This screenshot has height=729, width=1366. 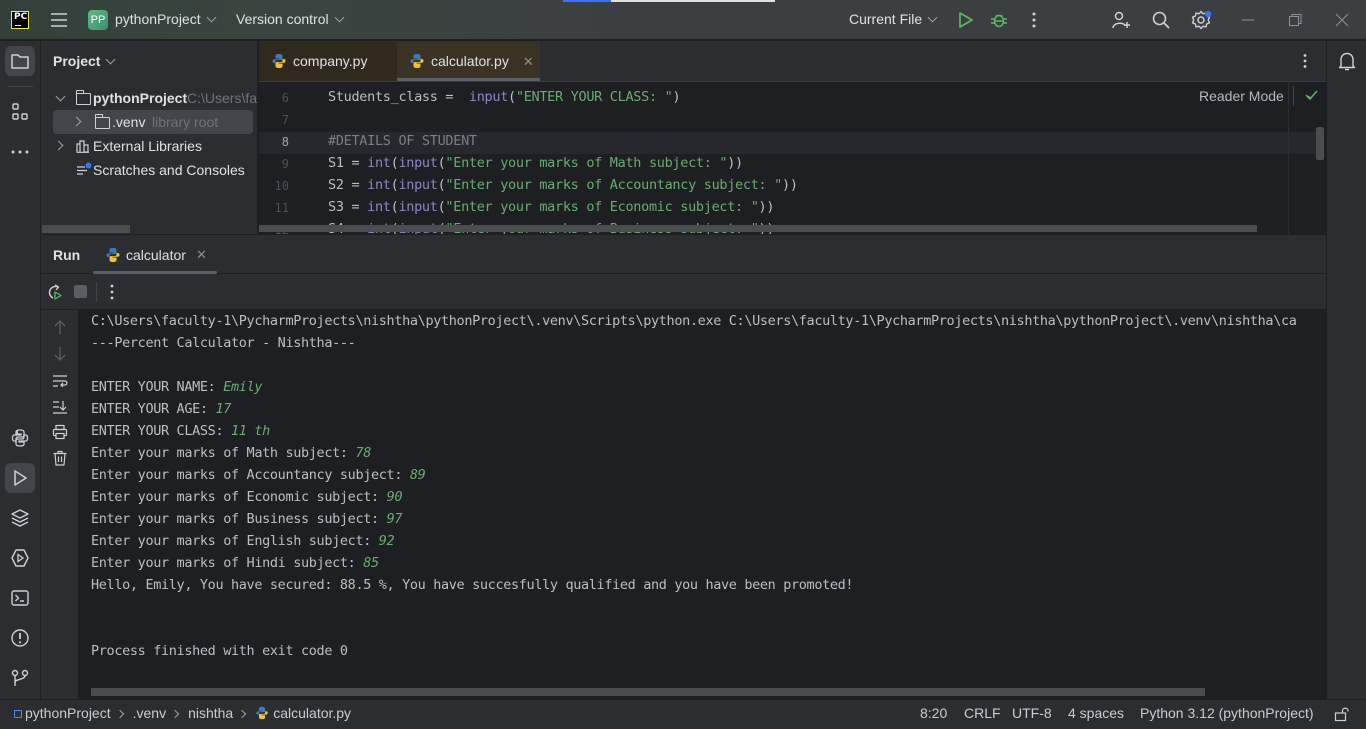 I want to click on console-line: Enter your marks of English subject: 92, so click(x=243, y=541).